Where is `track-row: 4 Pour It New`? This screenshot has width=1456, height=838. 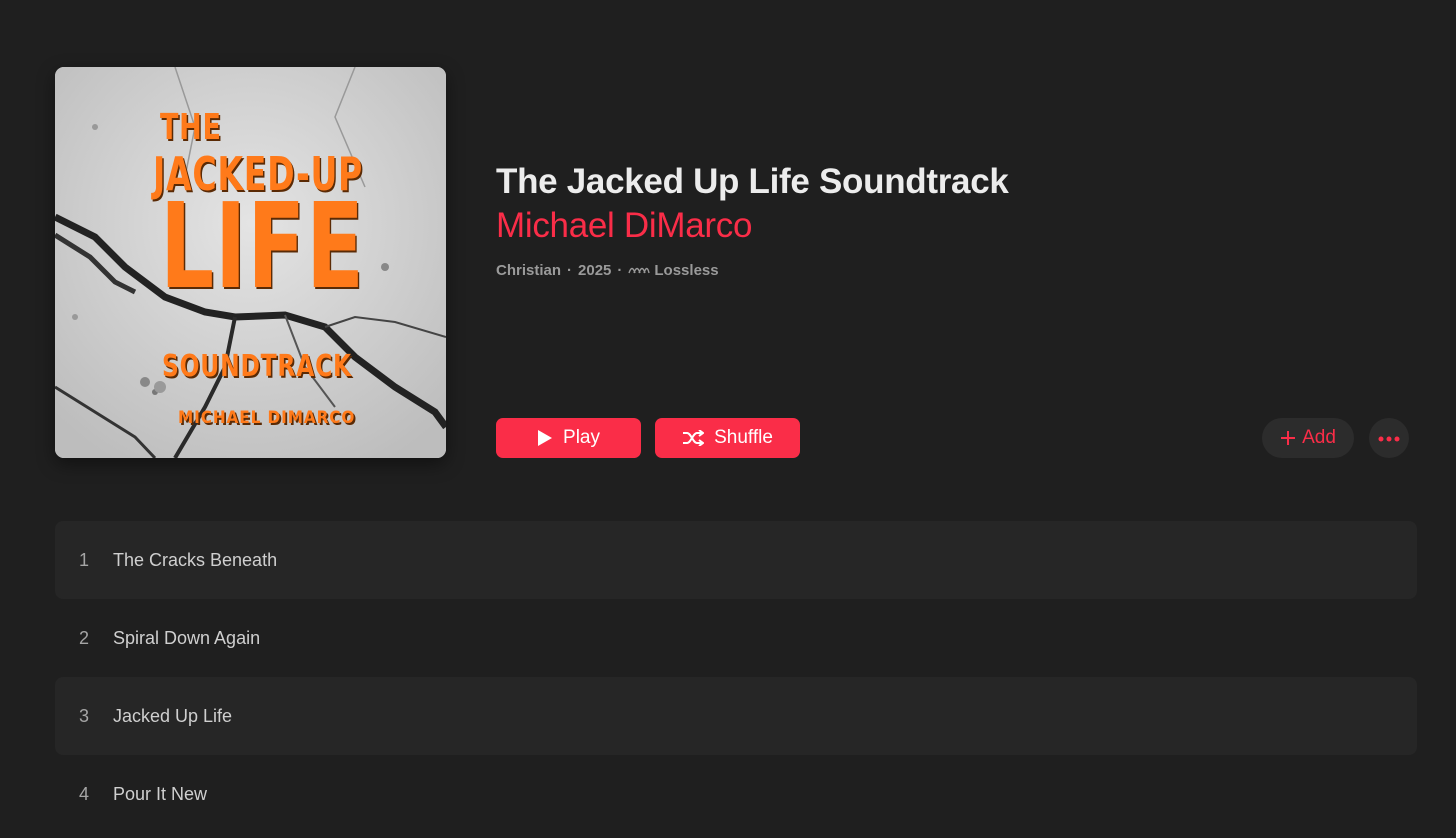 track-row: 4 Pour It New is located at coordinates (736, 794).